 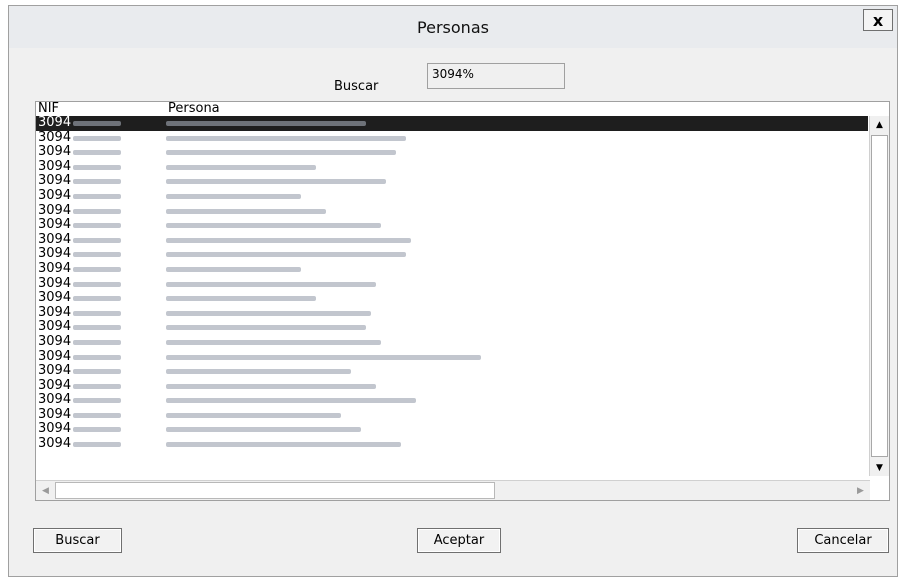 I want to click on scroll-right-button: ▶, so click(x=860, y=490).